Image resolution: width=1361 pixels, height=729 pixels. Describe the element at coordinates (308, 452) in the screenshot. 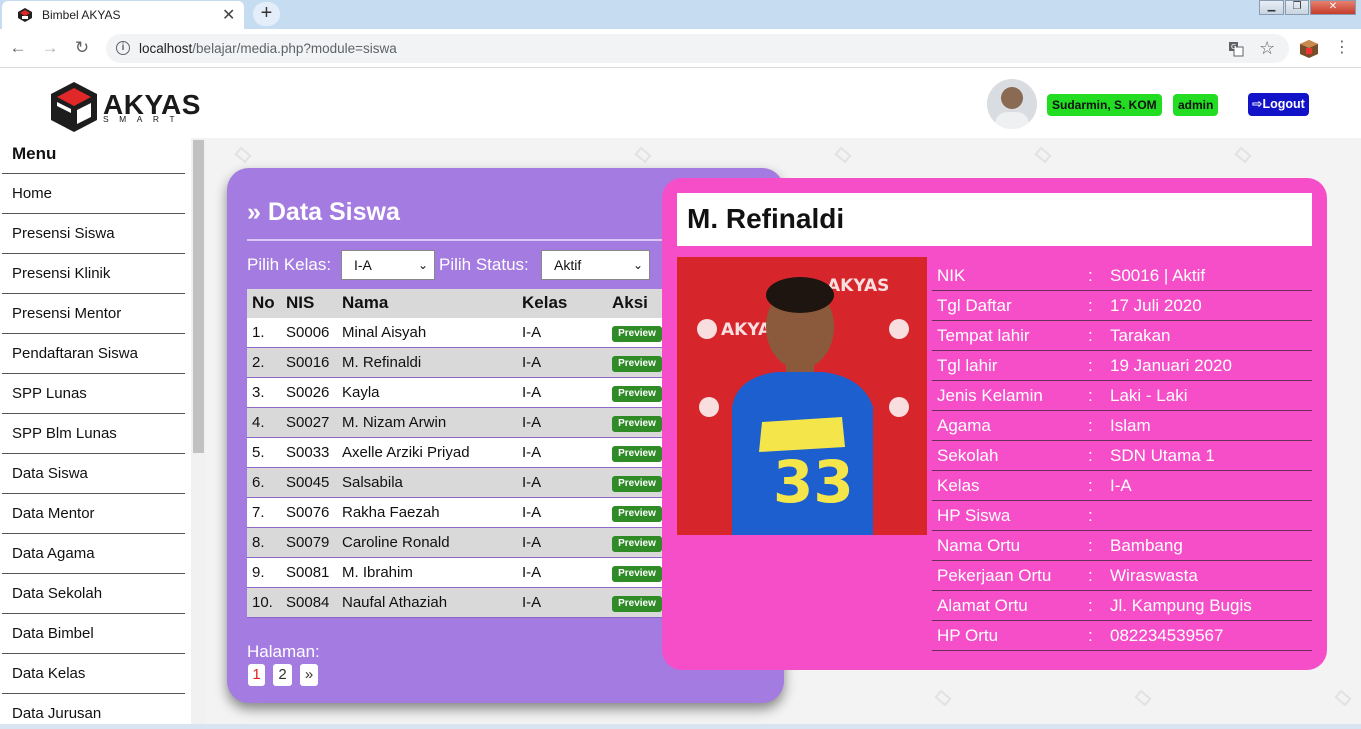

I see `cell-nis: S0033` at that location.